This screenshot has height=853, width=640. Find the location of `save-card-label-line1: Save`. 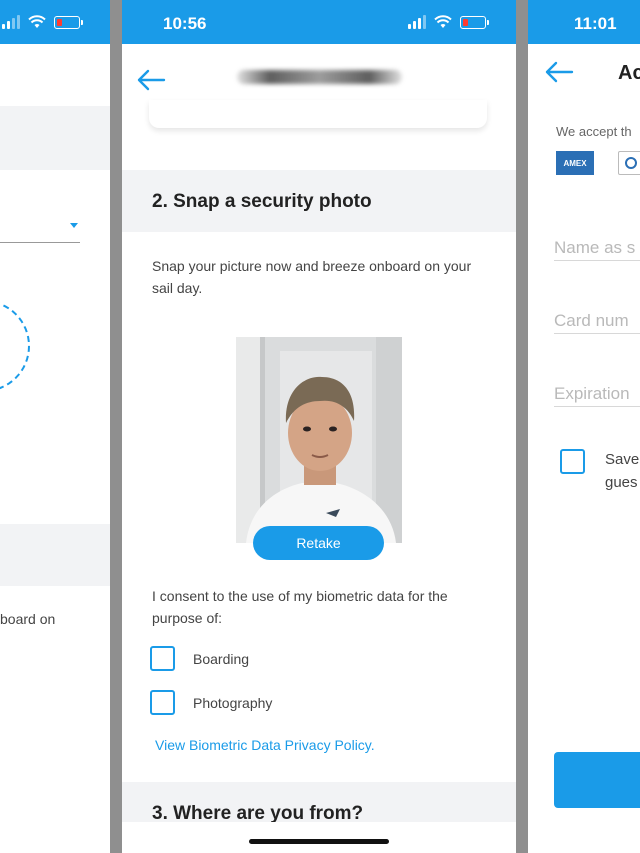

save-card-label-line1: Save is located at coordinates (622, 459).